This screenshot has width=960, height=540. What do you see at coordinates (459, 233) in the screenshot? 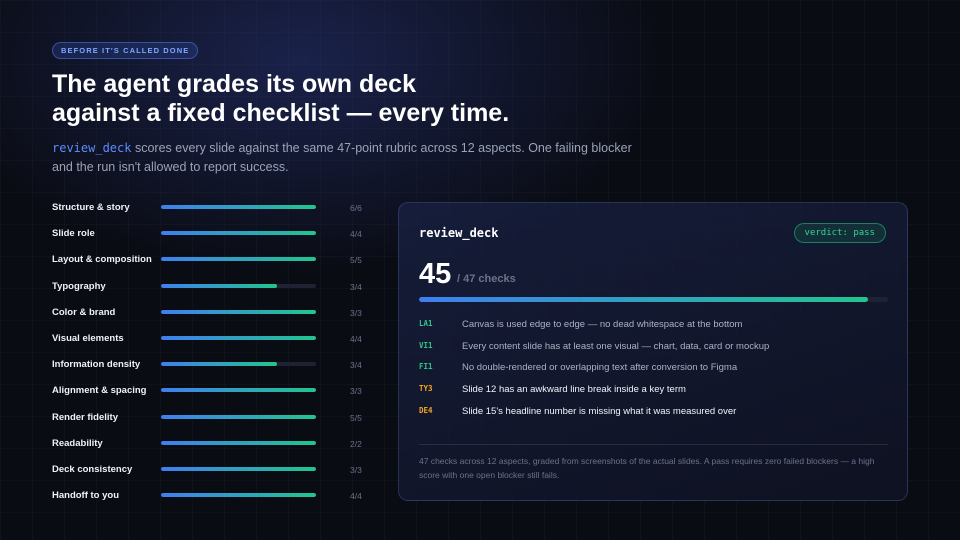
I see `panel-title: review_deck` at bounding box center [459, 233].